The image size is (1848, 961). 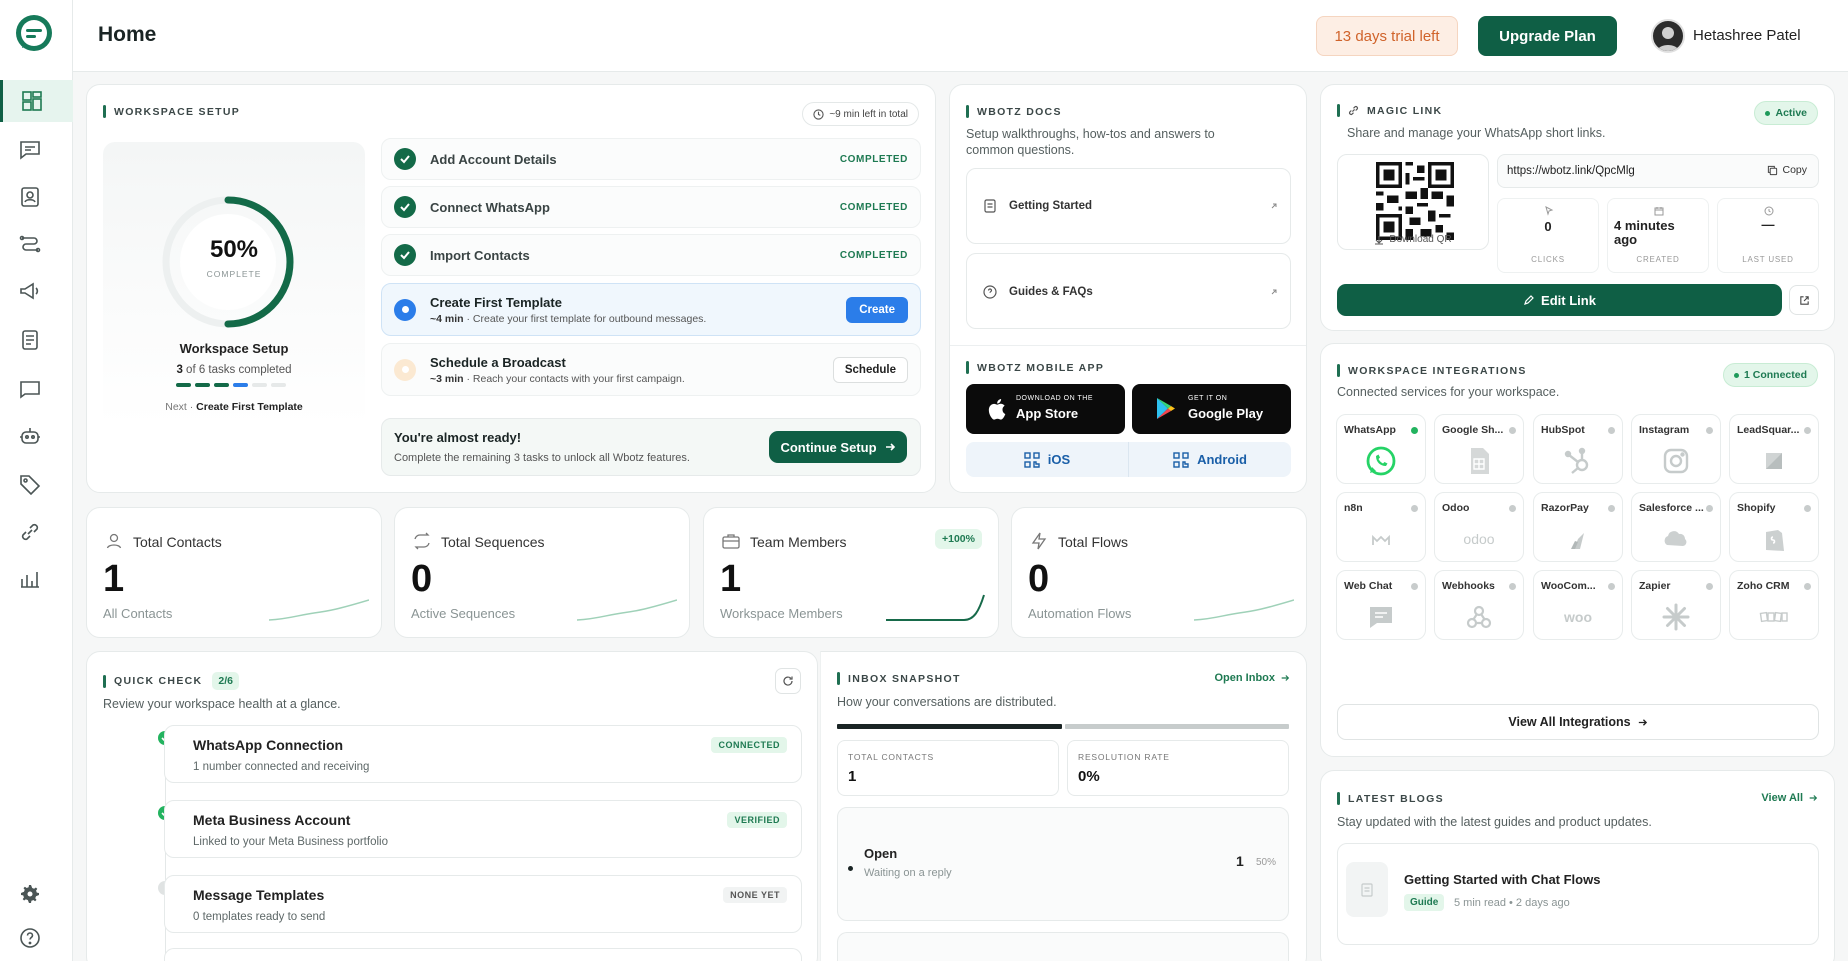 What do you see at coordinates (1775, 375) in the screenshot?
I see `connected-text: 1 Connected` at bounding box center [1775, 375].